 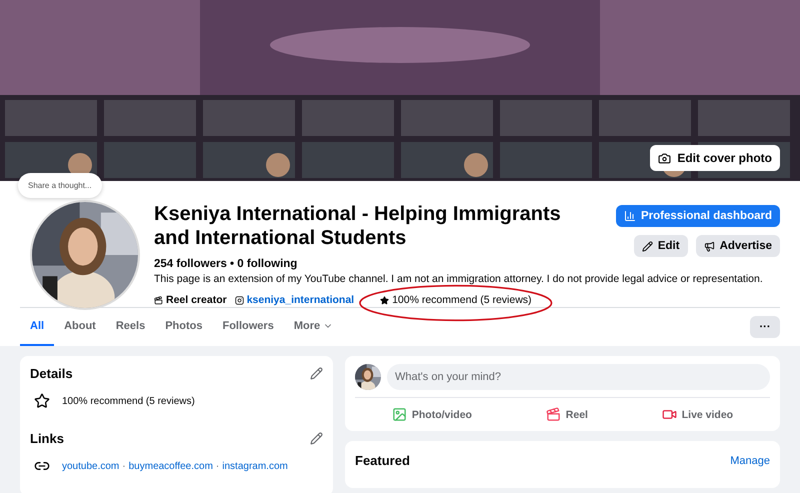 I want to click on reel-button: Reel, so click(x=567, y=414).